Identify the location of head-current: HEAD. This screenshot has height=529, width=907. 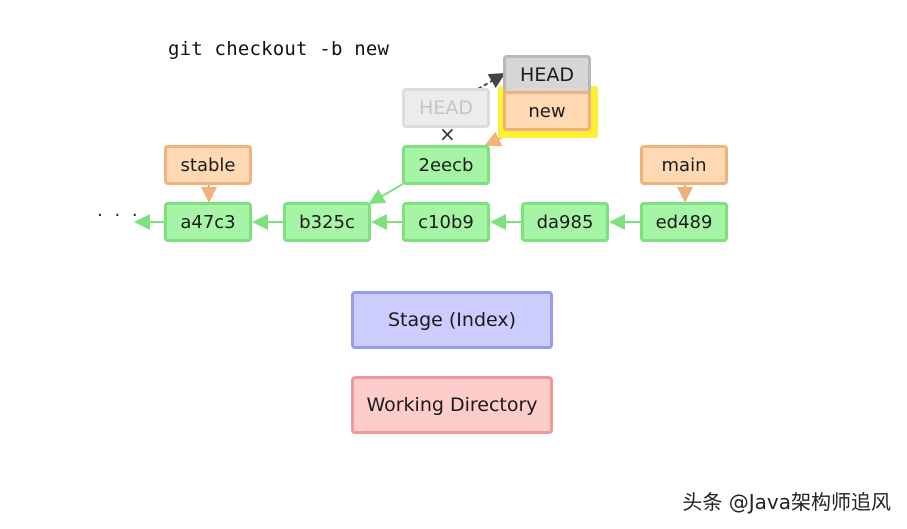
(547, 75).